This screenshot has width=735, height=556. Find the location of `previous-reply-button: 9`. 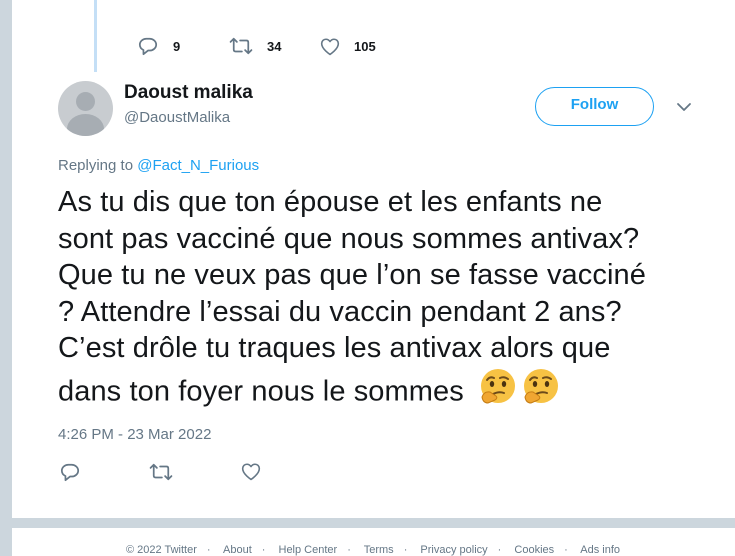

previous-reply-button: 9 is located at coordinates (158, 46).